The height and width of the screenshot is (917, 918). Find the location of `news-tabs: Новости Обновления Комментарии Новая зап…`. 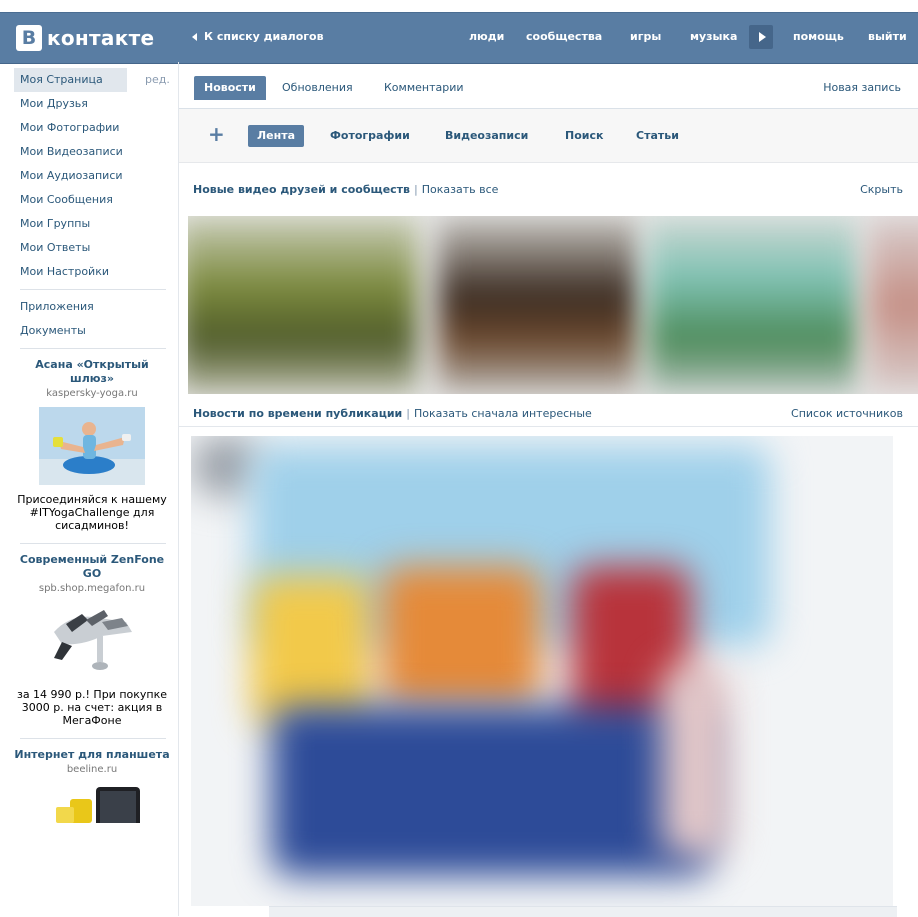

news-tabs: Новости Обновления Комментарии Новая зап… is located at coordinates (548, 85).